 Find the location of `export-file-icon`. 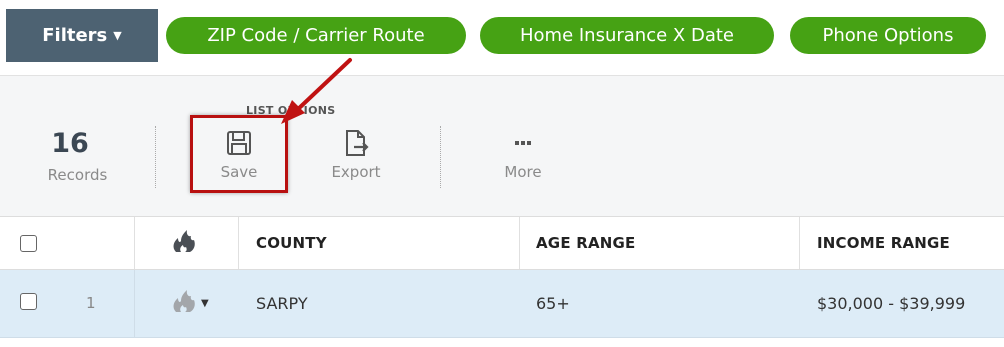

export-file-icon is located at coordinates (356, 143).